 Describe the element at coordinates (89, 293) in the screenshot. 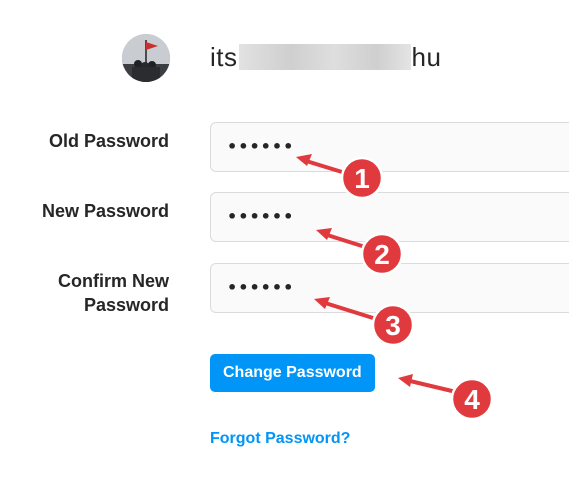

I see `confirm-password-label: Confirm New Password` at that location.